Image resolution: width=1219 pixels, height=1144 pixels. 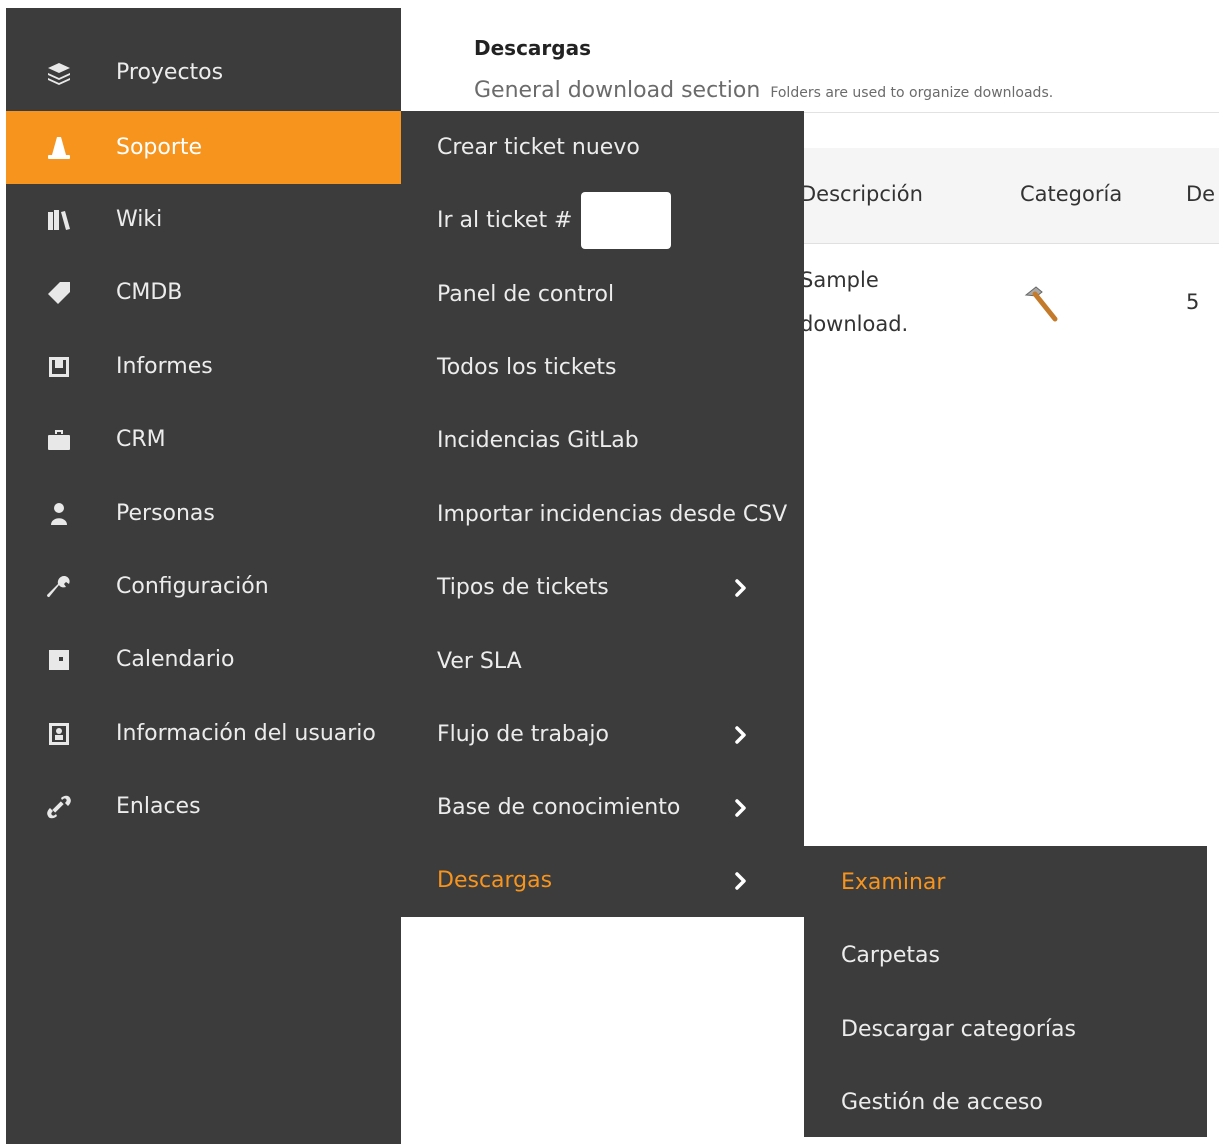 What do you see at coordinates (958, 1029) in the screenshot?
I see `downloads-item-label: Descargar categorías` at bounding box center [958, 1029].